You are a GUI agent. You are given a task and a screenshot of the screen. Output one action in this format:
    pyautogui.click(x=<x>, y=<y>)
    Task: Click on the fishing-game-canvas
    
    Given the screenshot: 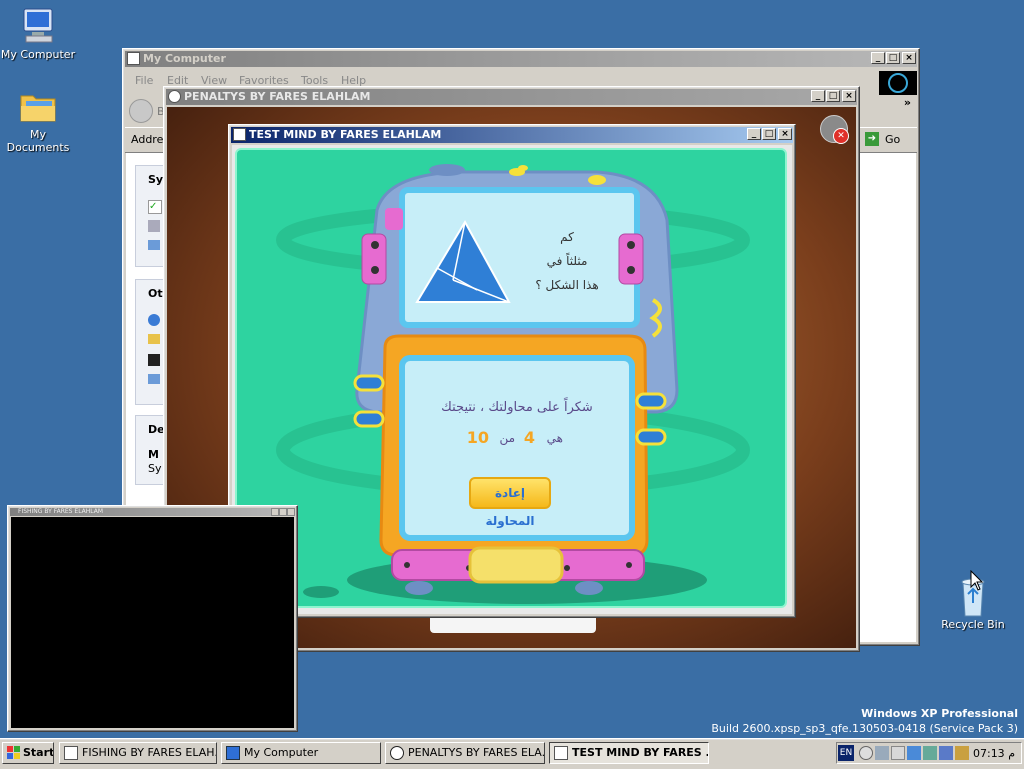 What is the action you would take?
    pyautogui.click(x=152, y=622)
    